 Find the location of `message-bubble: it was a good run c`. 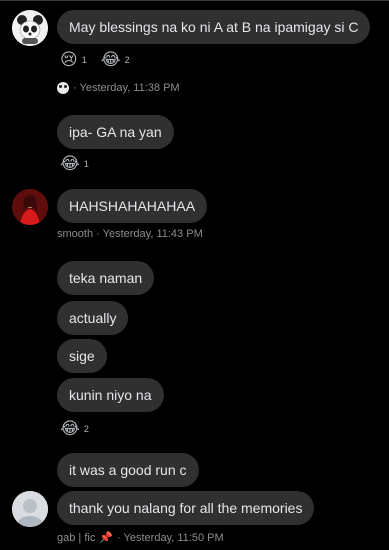

message-bubble: it was a good run c is located at coordinates (128, 470).